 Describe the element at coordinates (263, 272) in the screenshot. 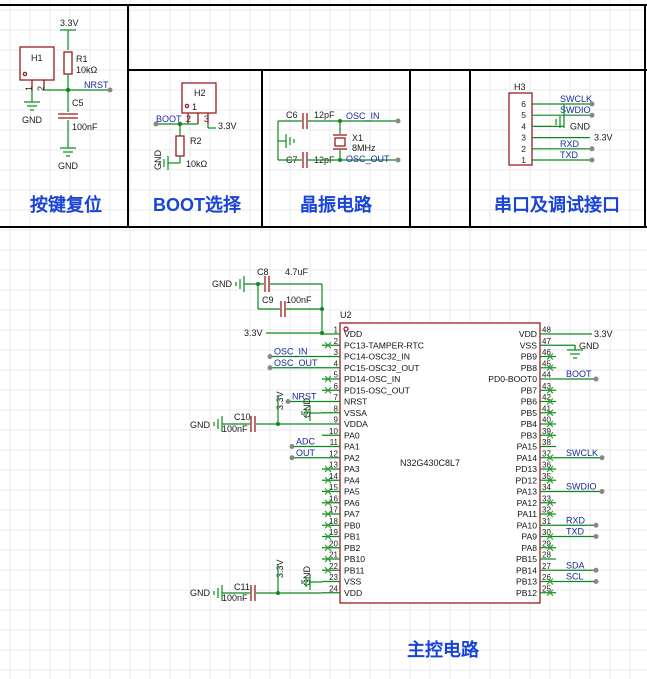

I see `c8-ref: C8` at that location.